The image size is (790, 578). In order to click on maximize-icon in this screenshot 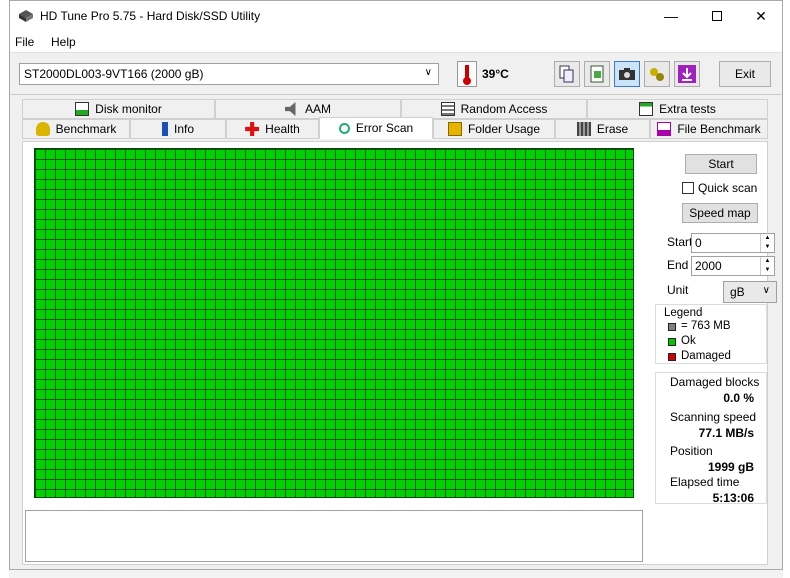, I will do `click(717, 16)`.